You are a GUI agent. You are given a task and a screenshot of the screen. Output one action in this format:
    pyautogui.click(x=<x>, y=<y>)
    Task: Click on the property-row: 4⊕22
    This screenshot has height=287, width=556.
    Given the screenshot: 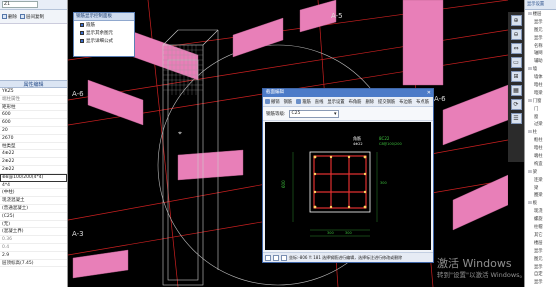 What is the action you would take?
    pyautogui.click(x=33, y=154)
    